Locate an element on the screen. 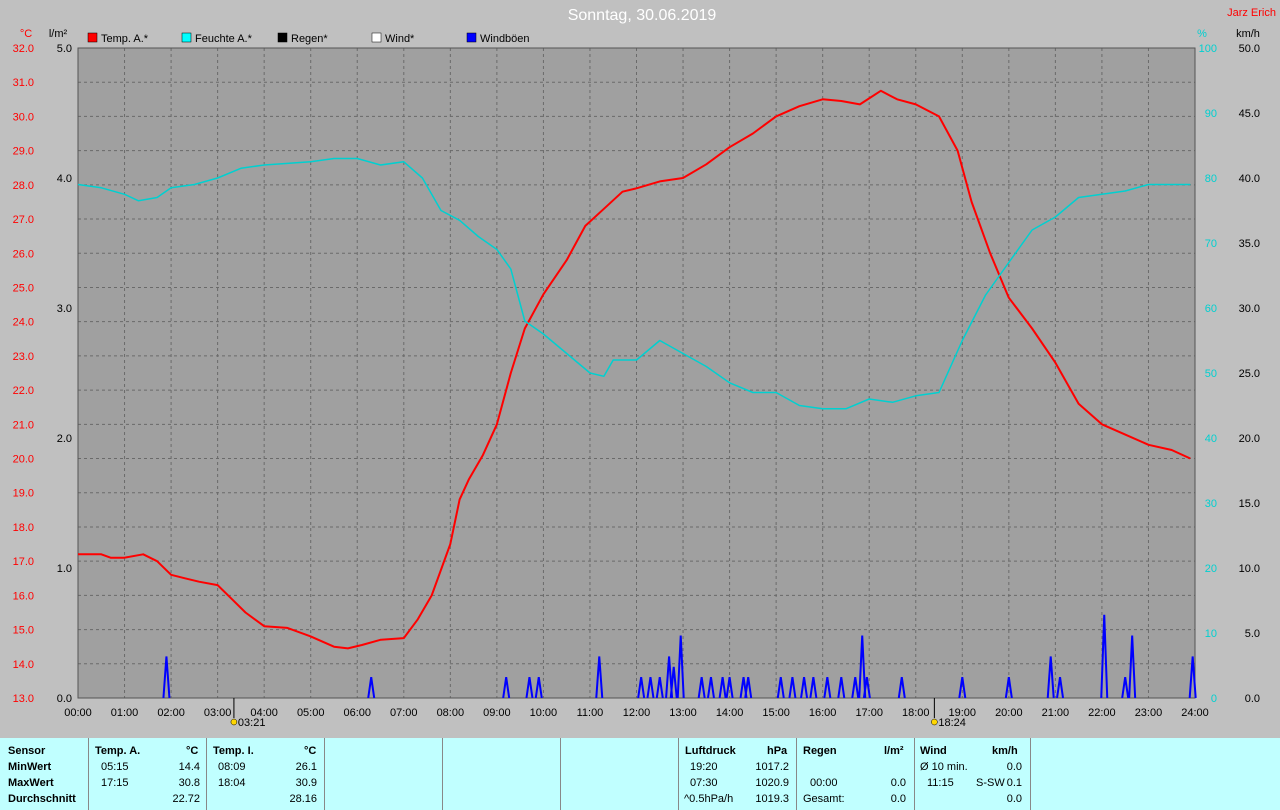 The image size is (1280, 810). temp-i-min-time: 08:09 is located at coordinates (232, 767).